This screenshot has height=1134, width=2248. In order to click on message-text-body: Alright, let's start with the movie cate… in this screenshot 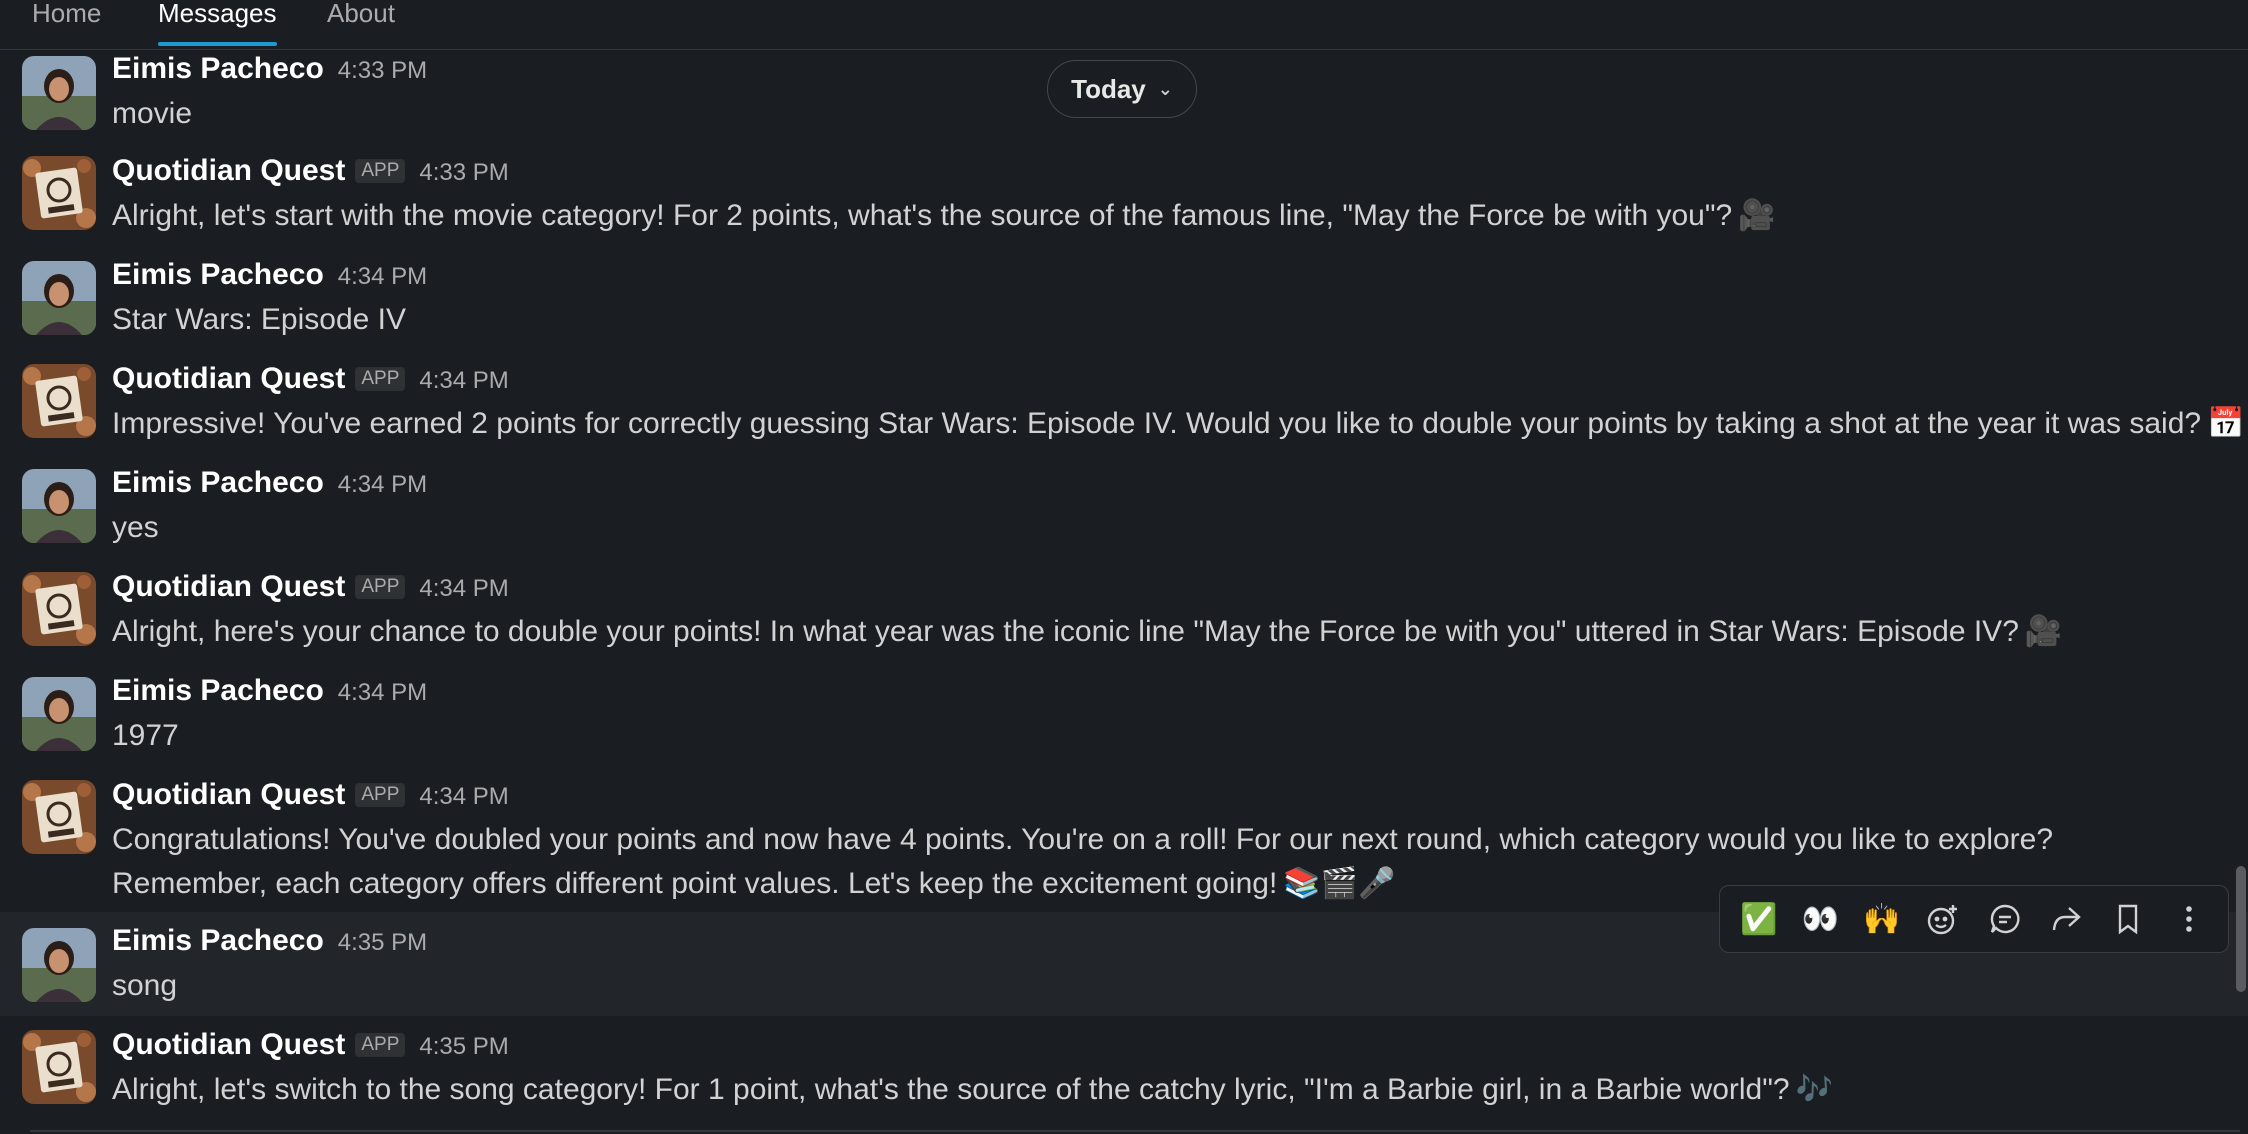, I will do `click(922, 215)`.